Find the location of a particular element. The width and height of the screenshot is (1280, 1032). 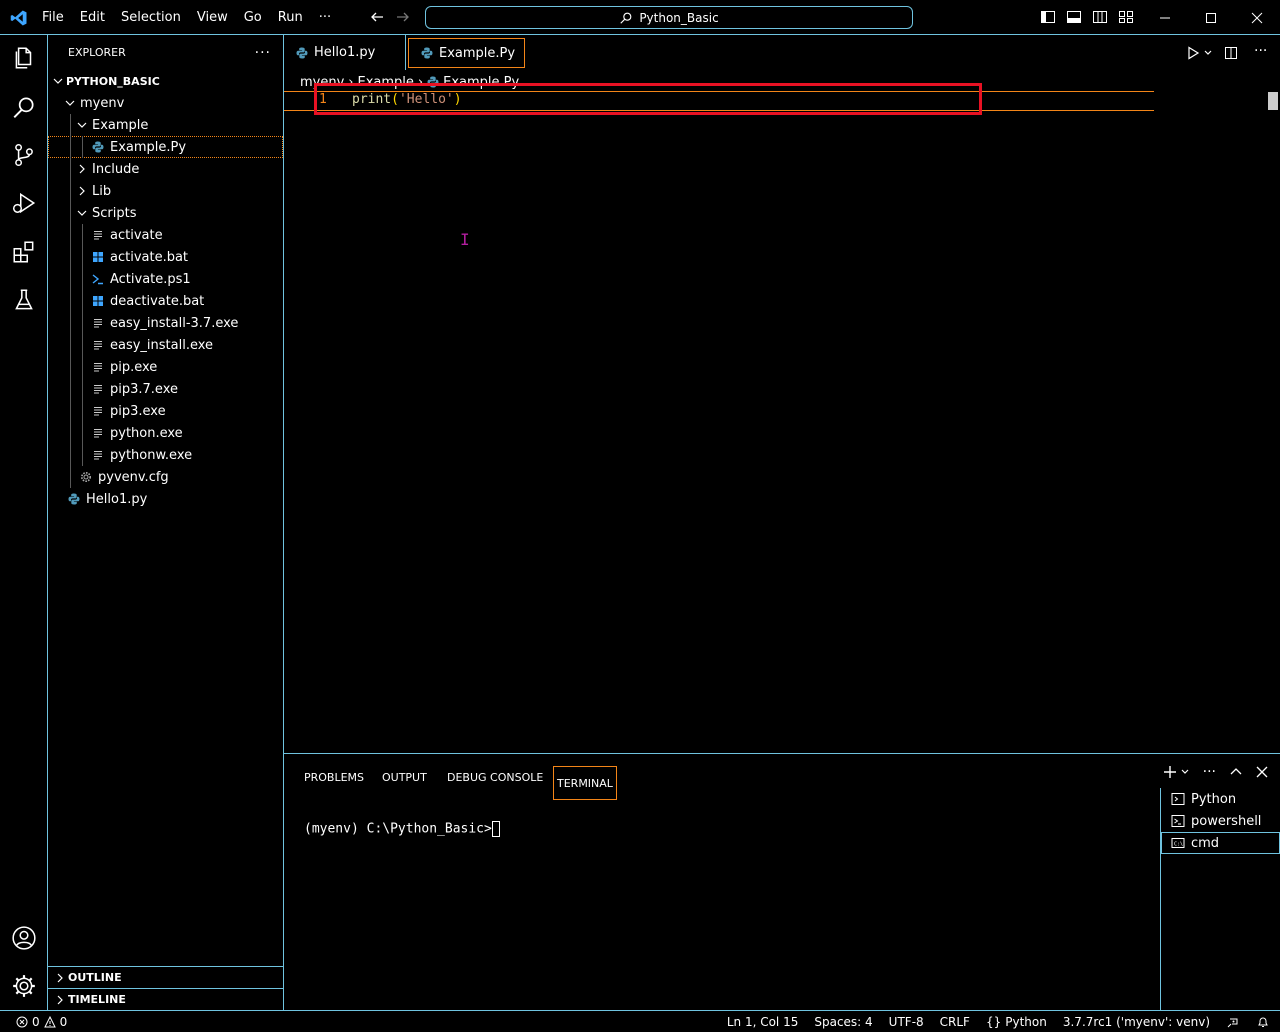

toggle-sidebar-icon is located at coordinates (1048, 17).